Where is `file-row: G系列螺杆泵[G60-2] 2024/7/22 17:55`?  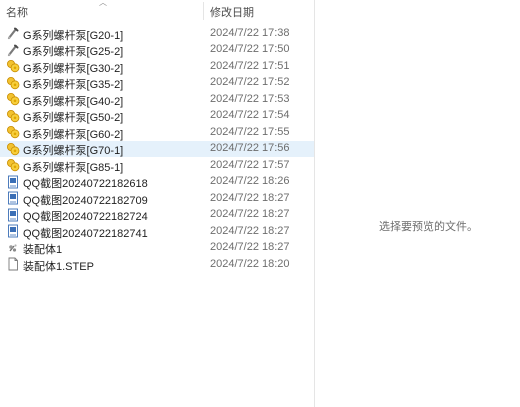
file-row: G系列螺杆泵[G60-2] 2024/7/22 17:55 is located at coordinates (157, 132).